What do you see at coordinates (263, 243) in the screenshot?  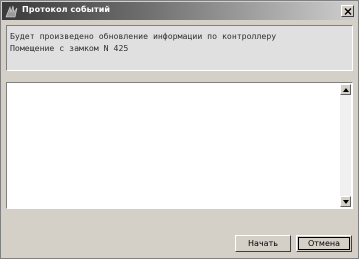 I see `start-button: Начать` at bounding box center [263, 243].